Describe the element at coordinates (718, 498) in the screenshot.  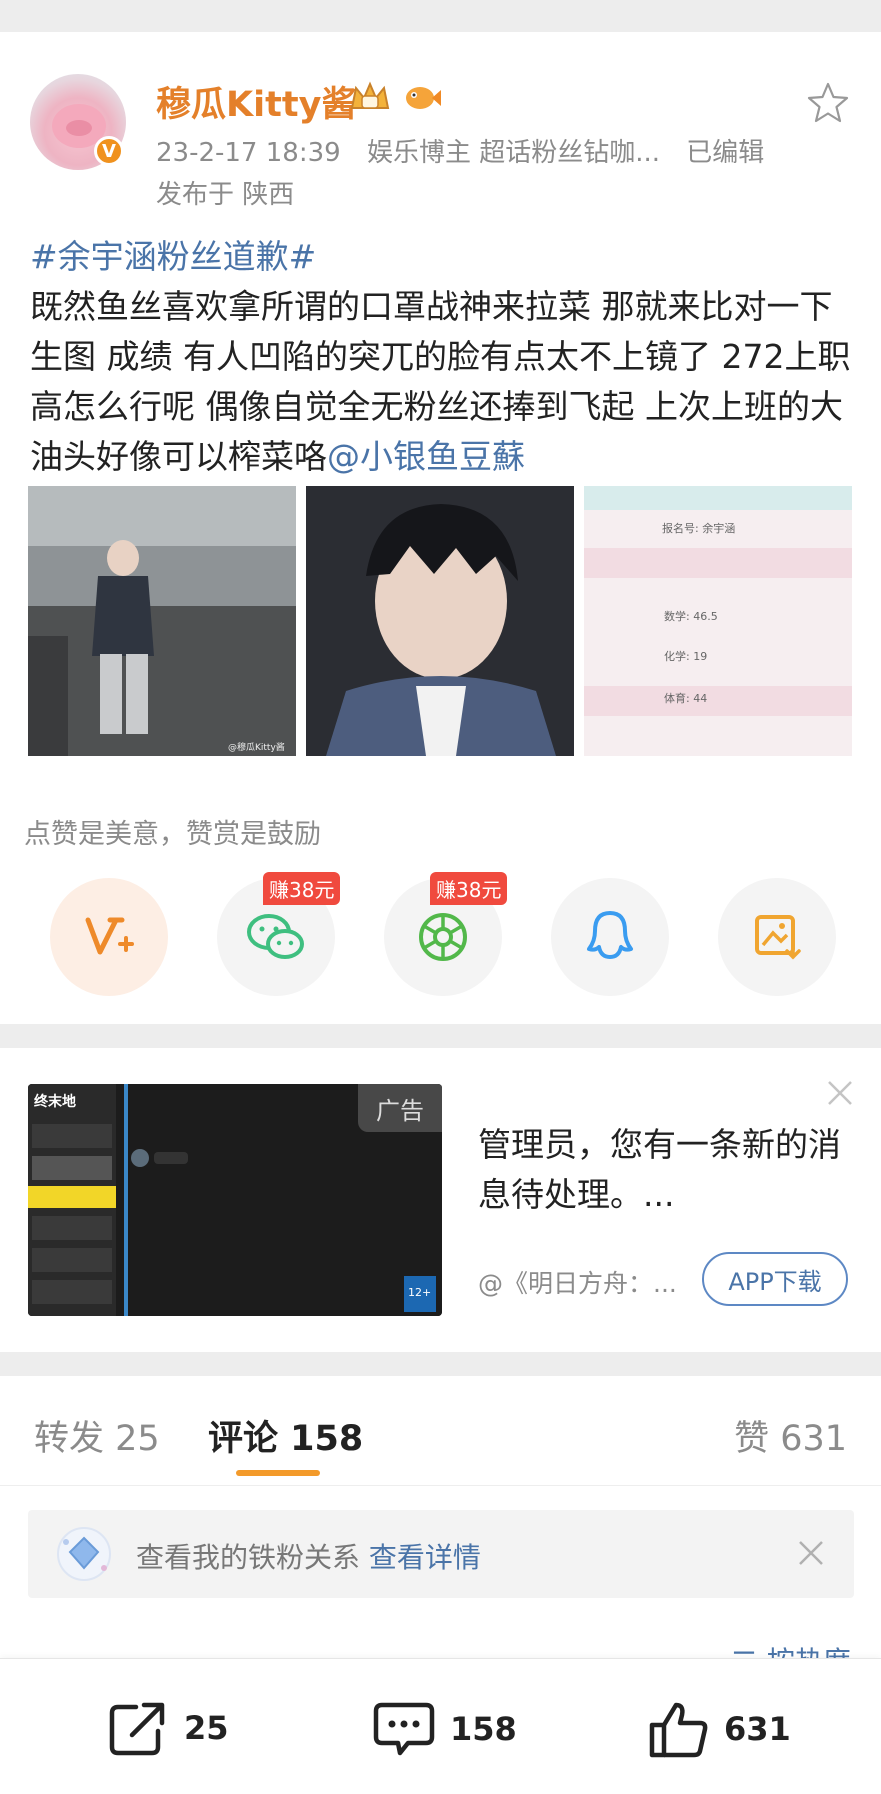
I see `sheet-header-band` at that location.